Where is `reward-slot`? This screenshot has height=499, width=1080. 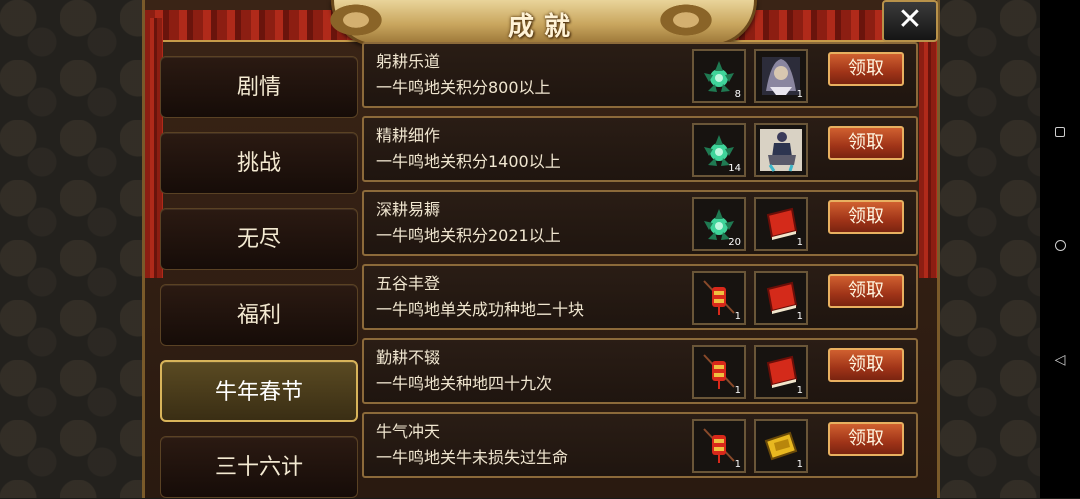 reward-slot is located at coordinates (781, 150).